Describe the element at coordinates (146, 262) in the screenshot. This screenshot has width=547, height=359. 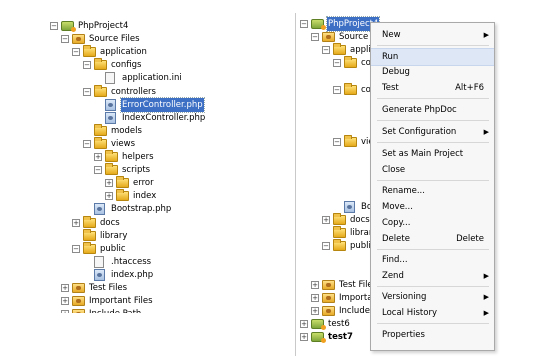
I see `tree-node-l-htaccess: .htaccess` at that location.